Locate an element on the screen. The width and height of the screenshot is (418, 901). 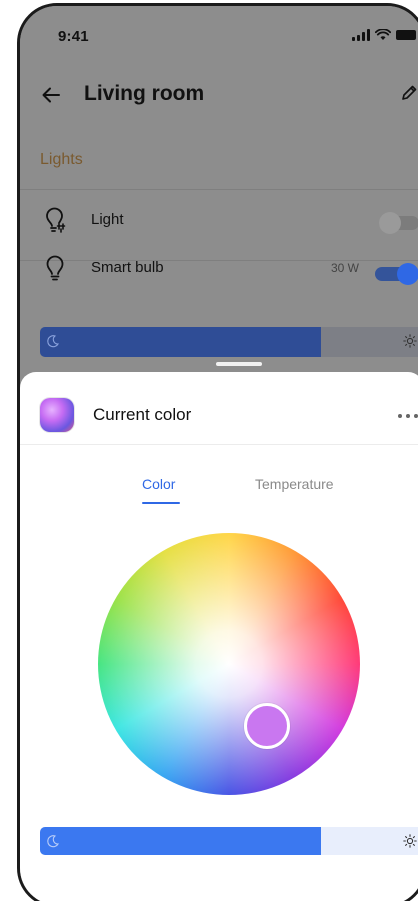
light-toggle is located at coordinates (398, 223).